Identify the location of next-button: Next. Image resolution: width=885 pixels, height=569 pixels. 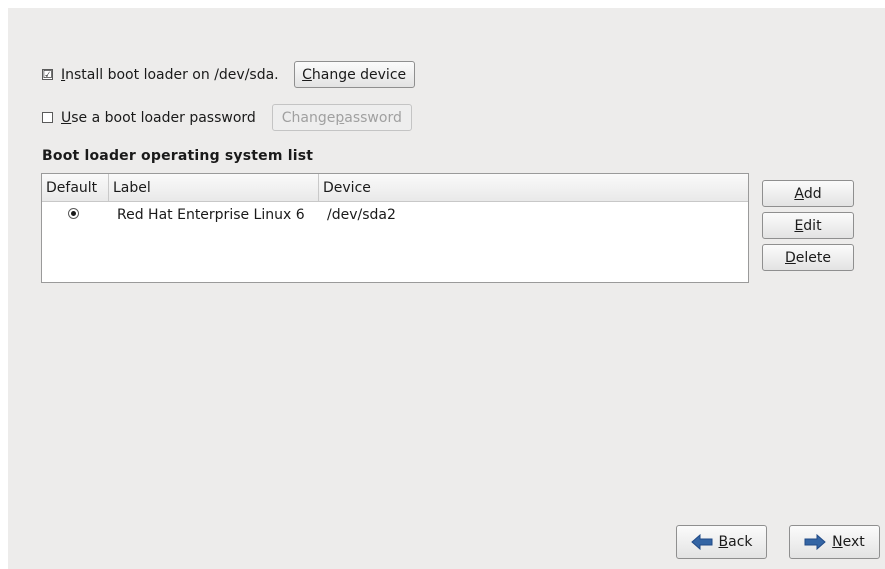
(834, 542).